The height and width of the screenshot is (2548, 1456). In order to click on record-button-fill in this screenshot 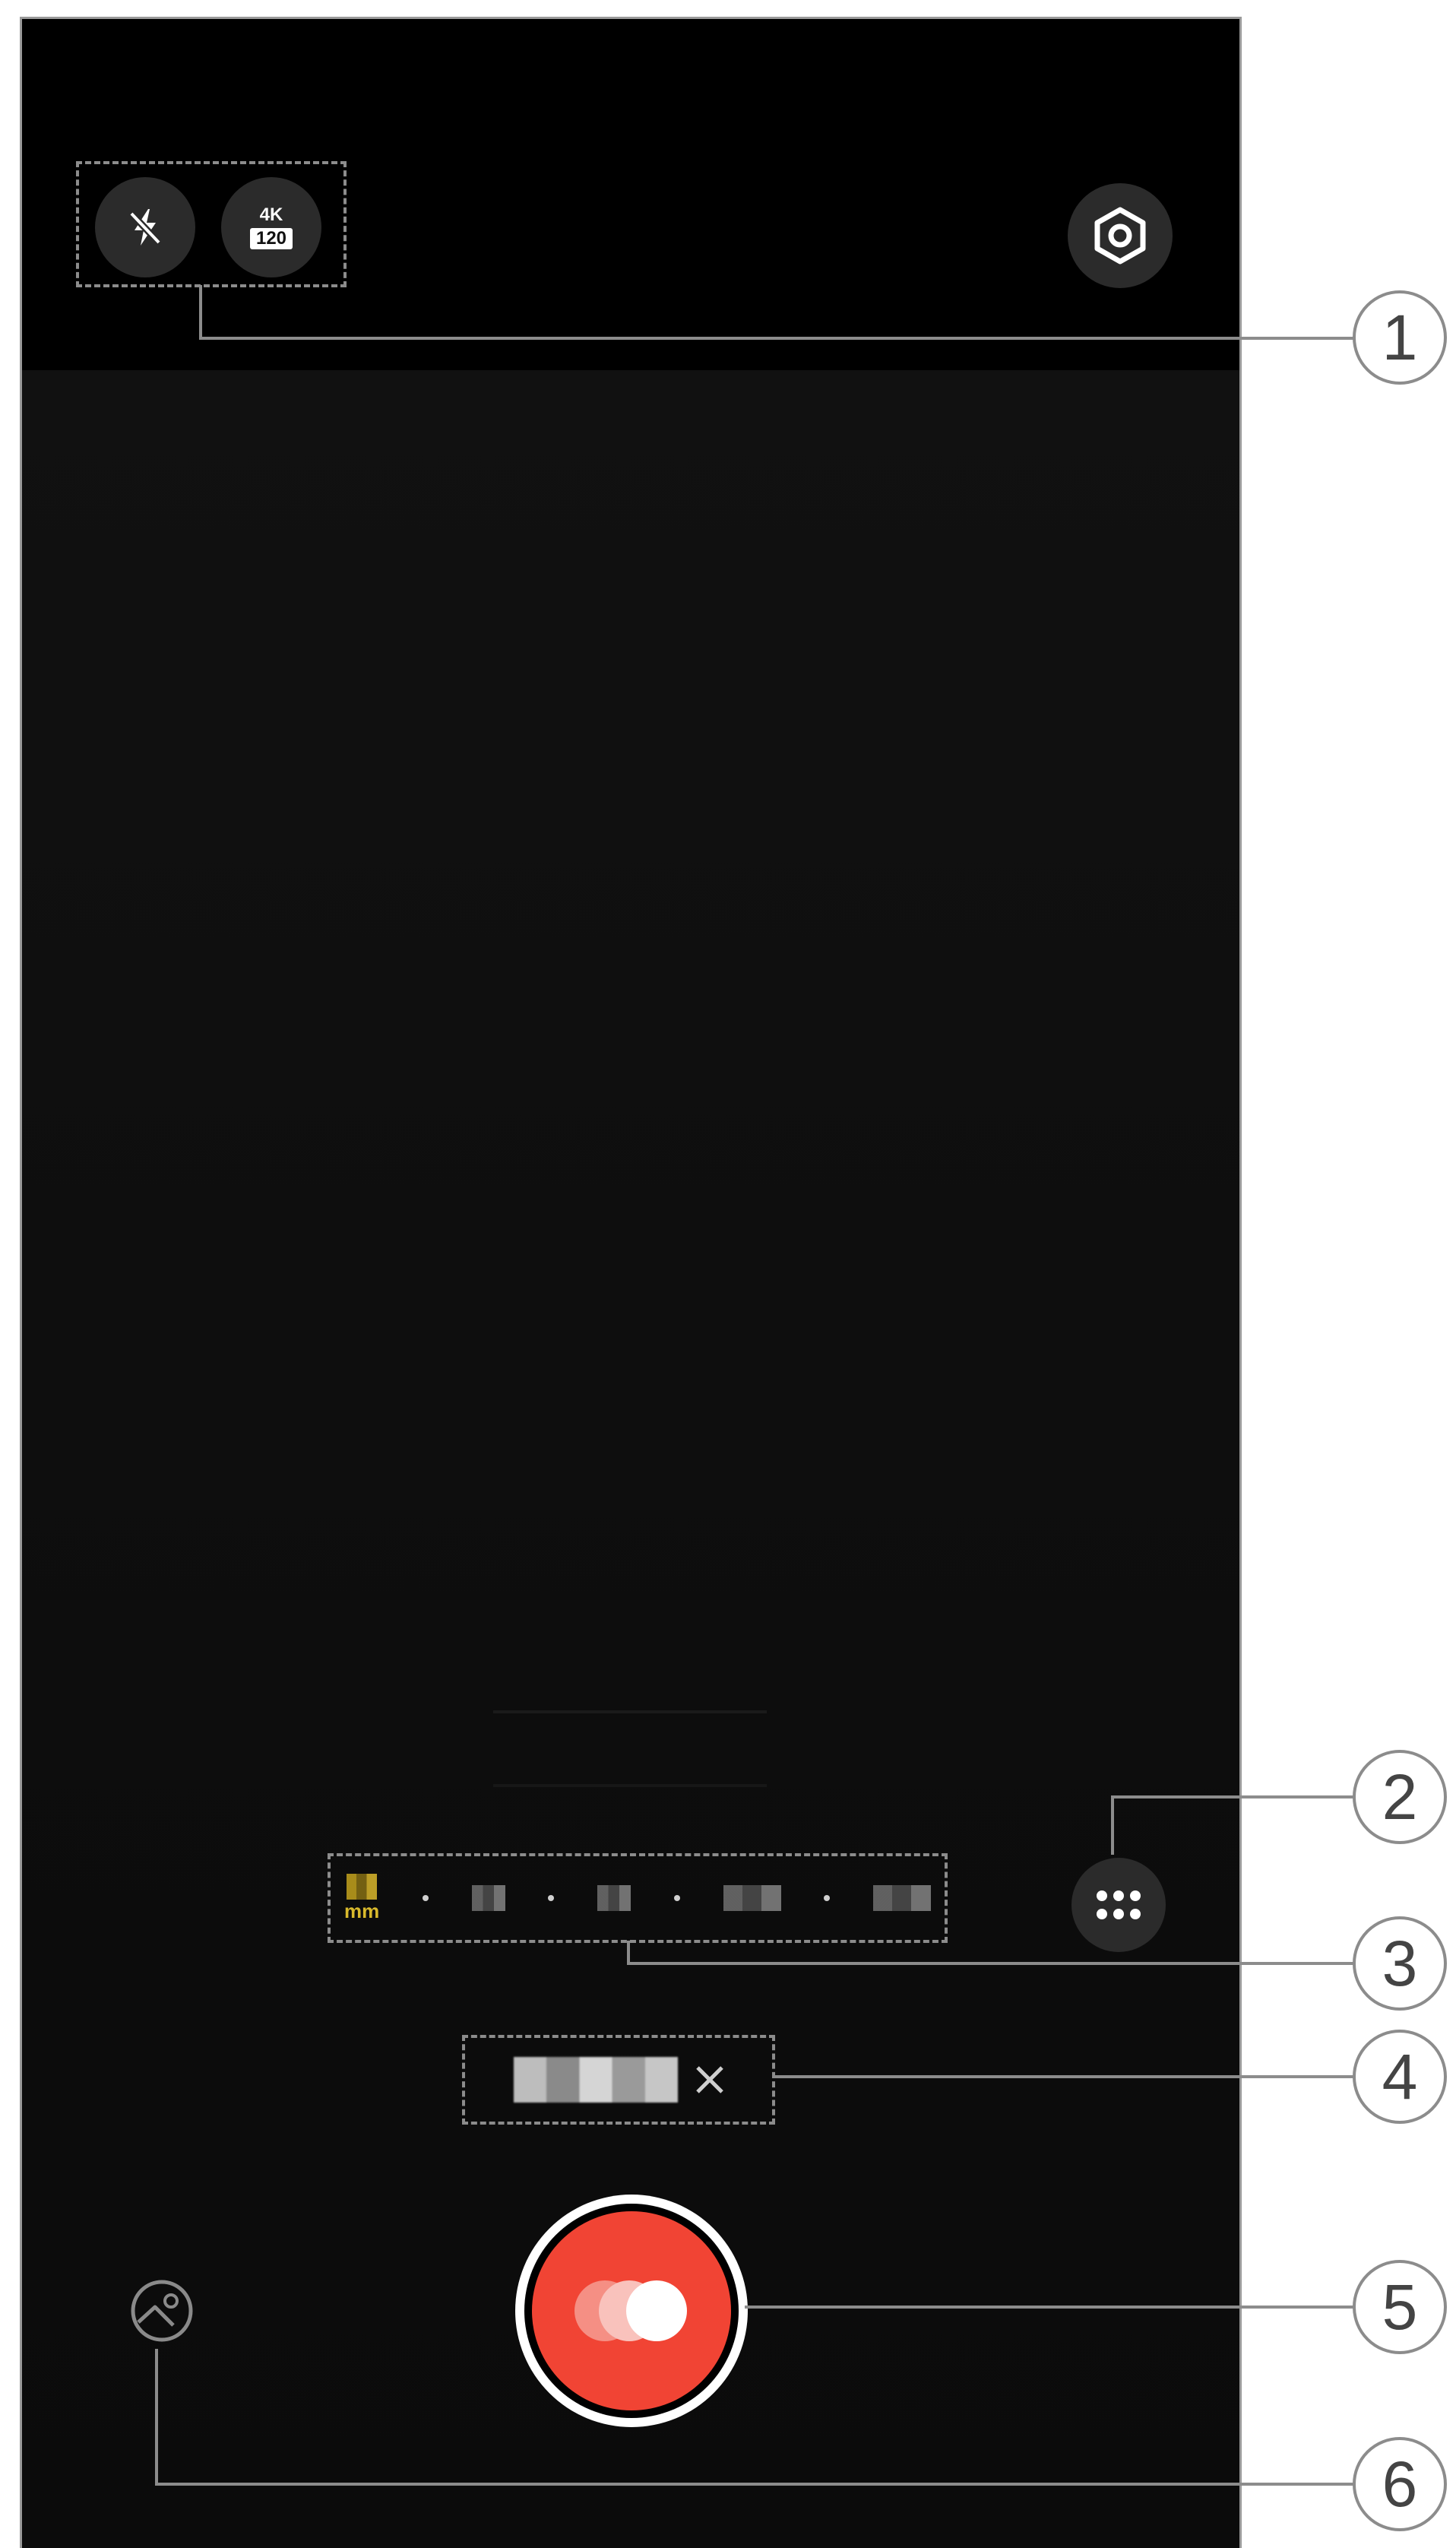, I will do `click(632, 2310)`.